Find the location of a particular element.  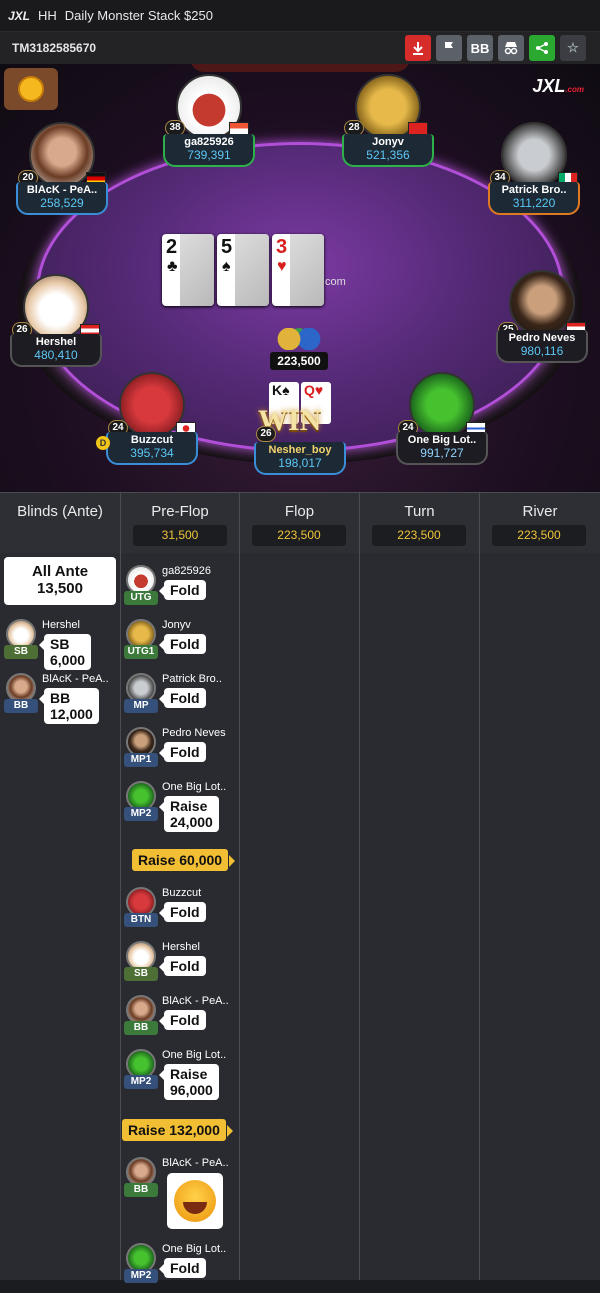

action-bubble: Raise 24,000 is located at coordinates (189, 814).